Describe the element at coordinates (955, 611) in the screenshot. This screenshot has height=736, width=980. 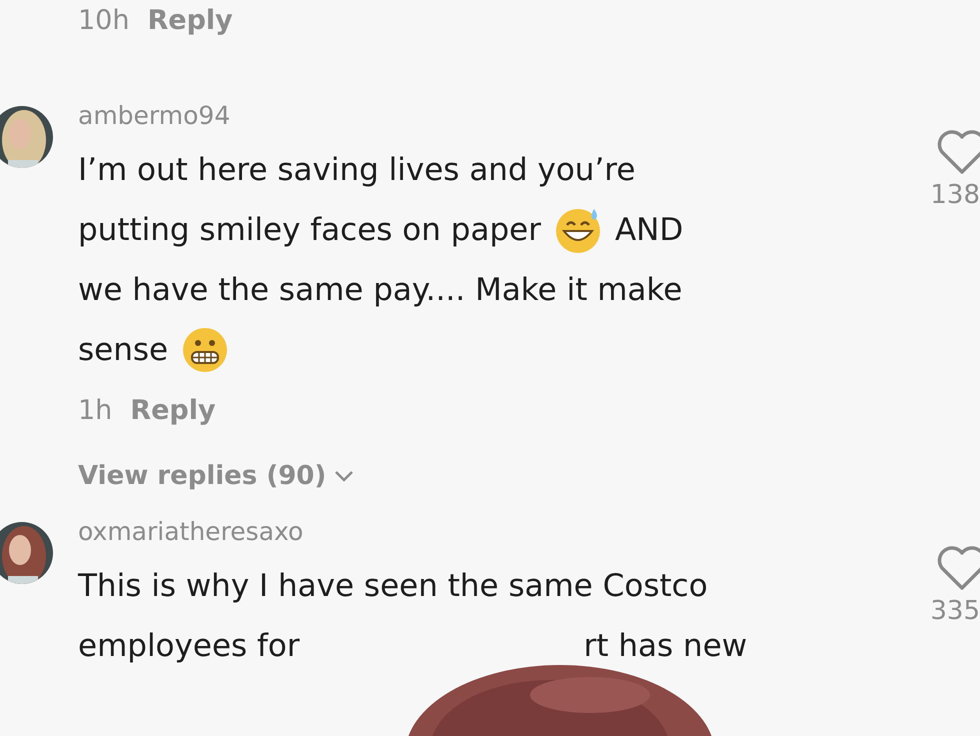
I see `like-count: 335` at that location.